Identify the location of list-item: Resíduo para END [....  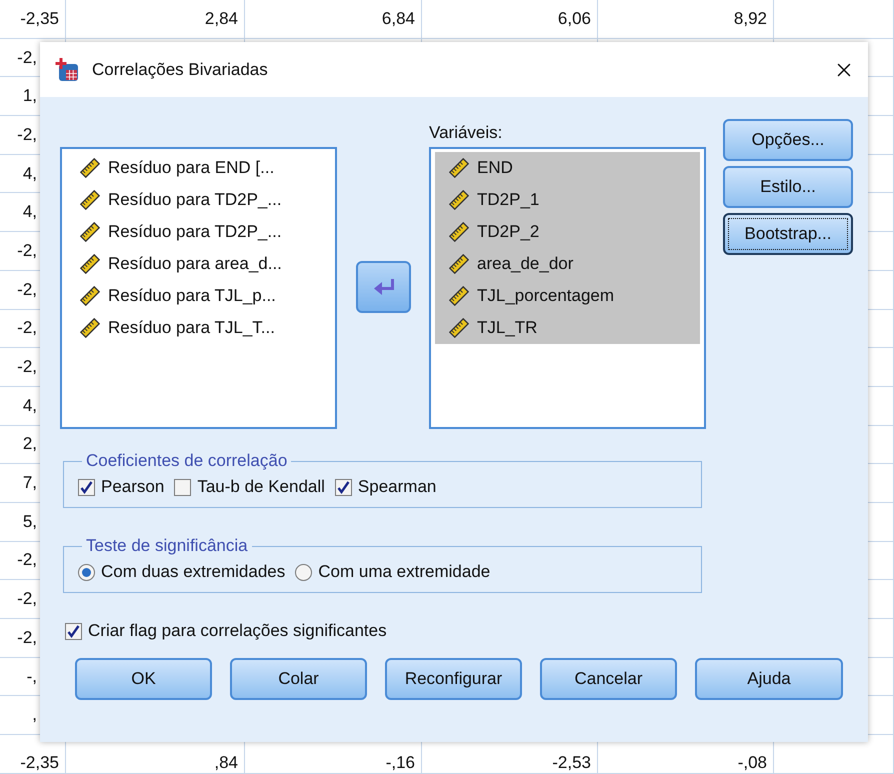
(198, 168).